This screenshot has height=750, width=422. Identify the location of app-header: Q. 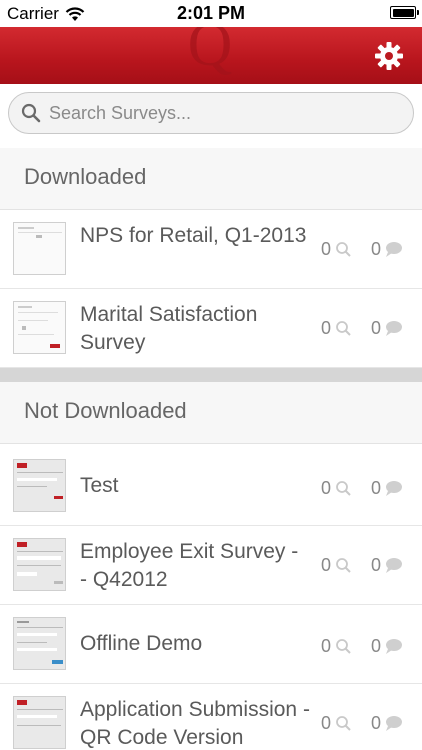
(211, 55).